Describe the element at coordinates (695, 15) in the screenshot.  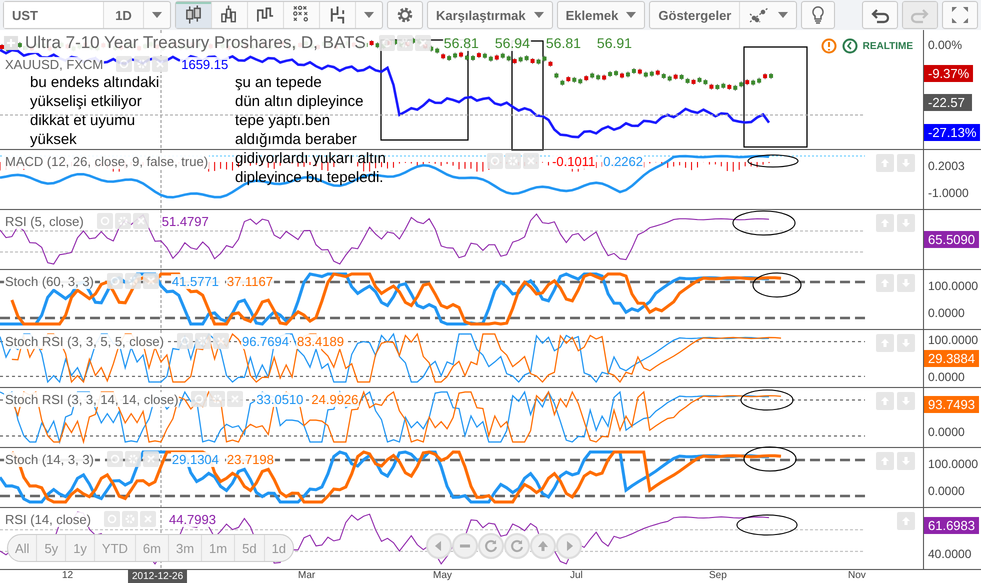
I see `indicators-button: Göstergeler` at that location.